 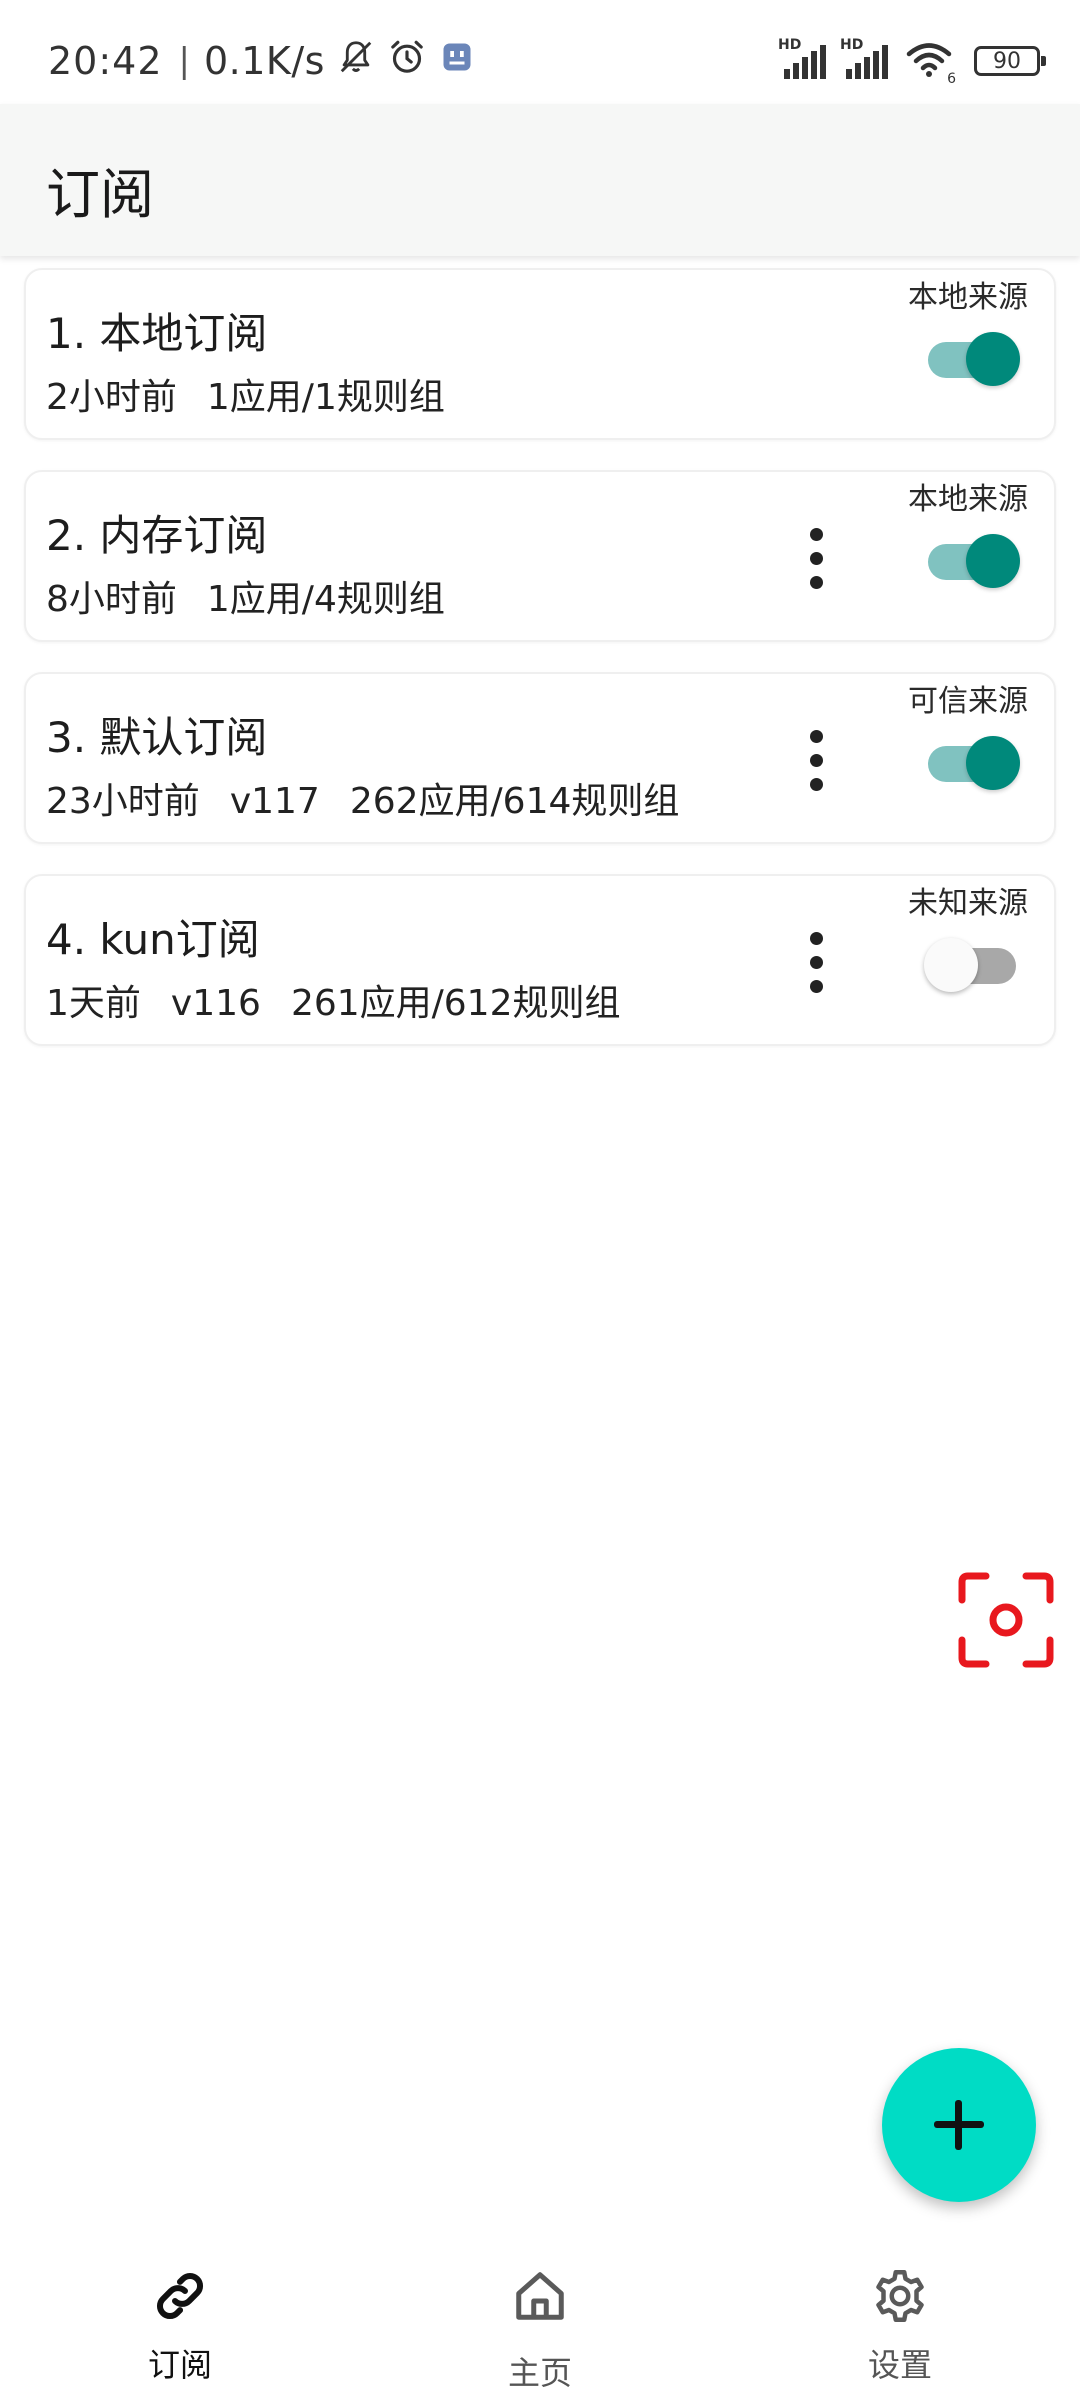 I want to click on app-bar: 订阅, so click(x=540, y=180).